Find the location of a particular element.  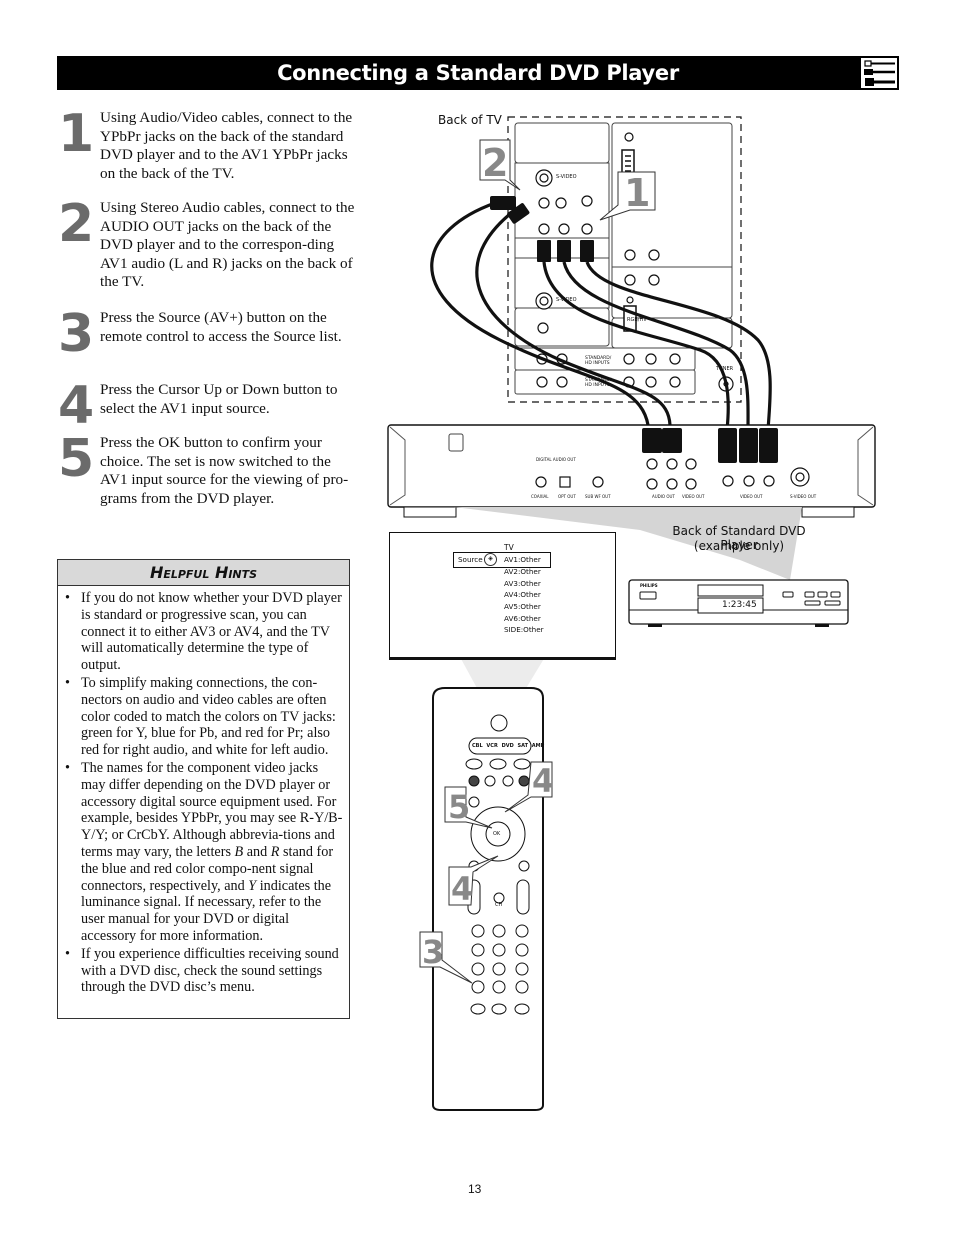

power-socket is located at coordinates (456, 442).